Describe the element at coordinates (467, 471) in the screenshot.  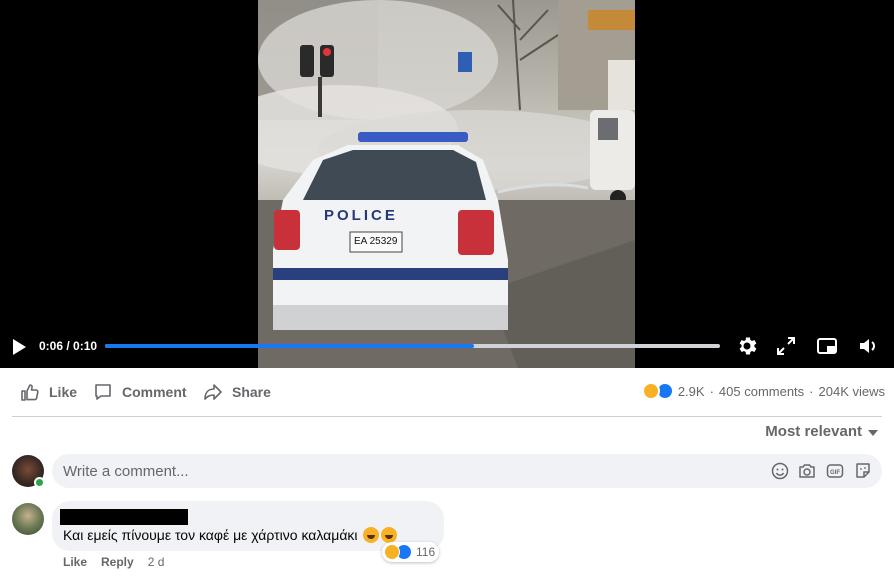
I see `comment-input: Write a comment... GIF` at that location.